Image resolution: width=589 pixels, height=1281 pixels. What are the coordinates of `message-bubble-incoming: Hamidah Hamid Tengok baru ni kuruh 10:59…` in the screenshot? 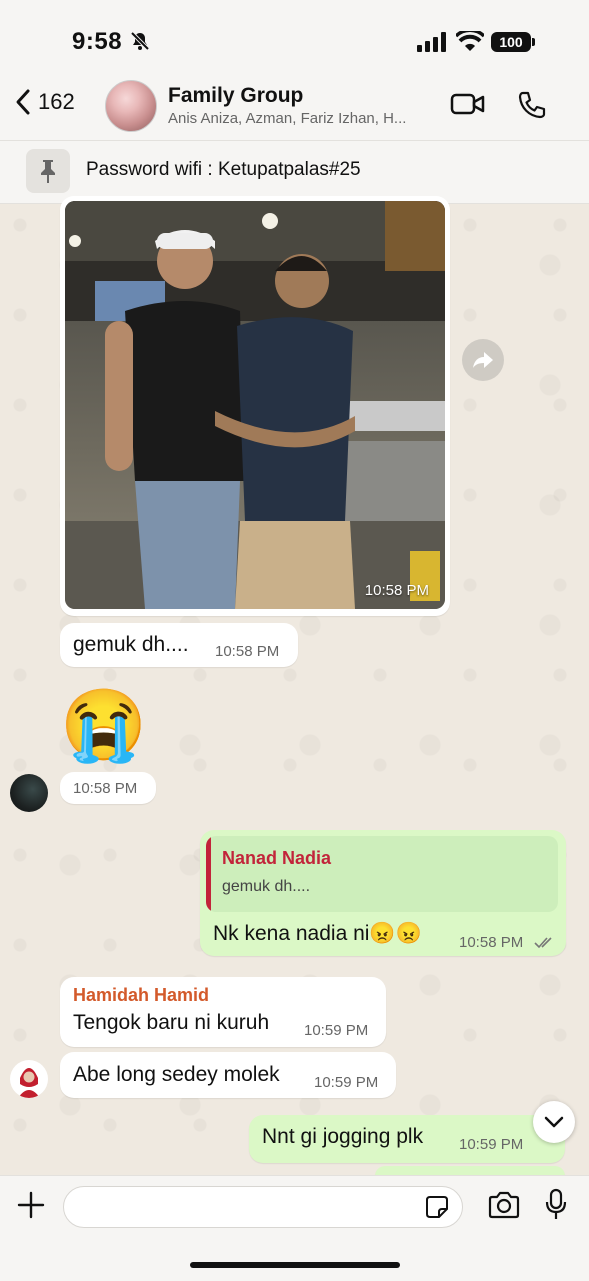 It's located at (223, 1012).